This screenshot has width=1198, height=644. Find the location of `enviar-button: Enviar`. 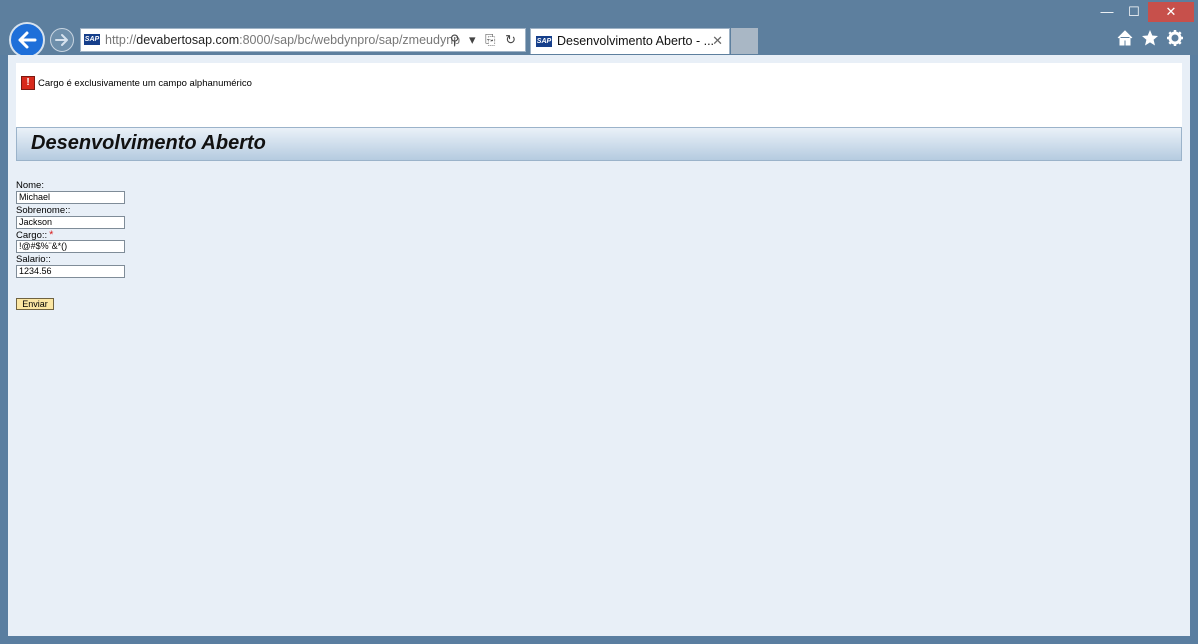

enviar-button: Enviar is located at coordinates (35, 304).